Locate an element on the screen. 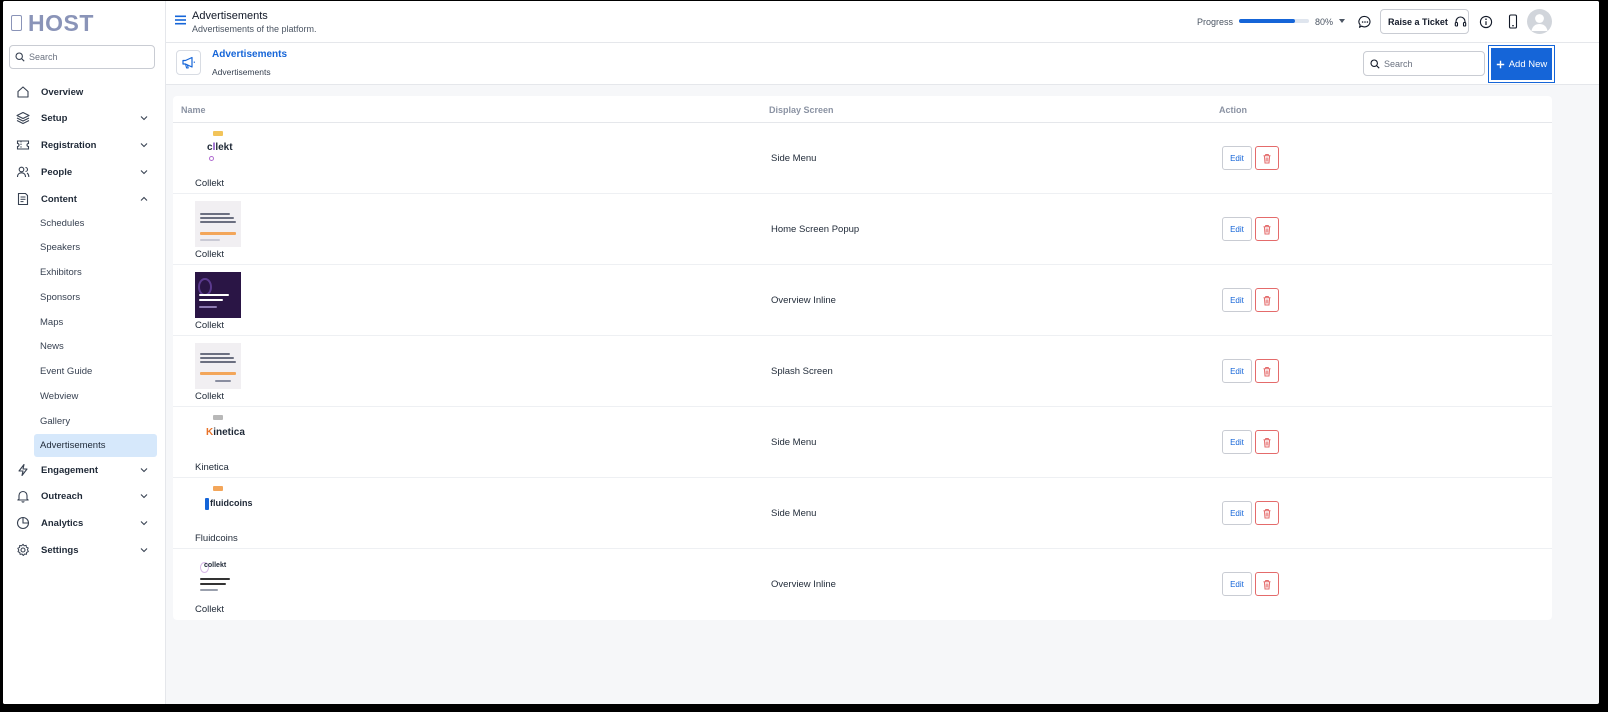  logo: HOST is located at coordinates (52, 23).